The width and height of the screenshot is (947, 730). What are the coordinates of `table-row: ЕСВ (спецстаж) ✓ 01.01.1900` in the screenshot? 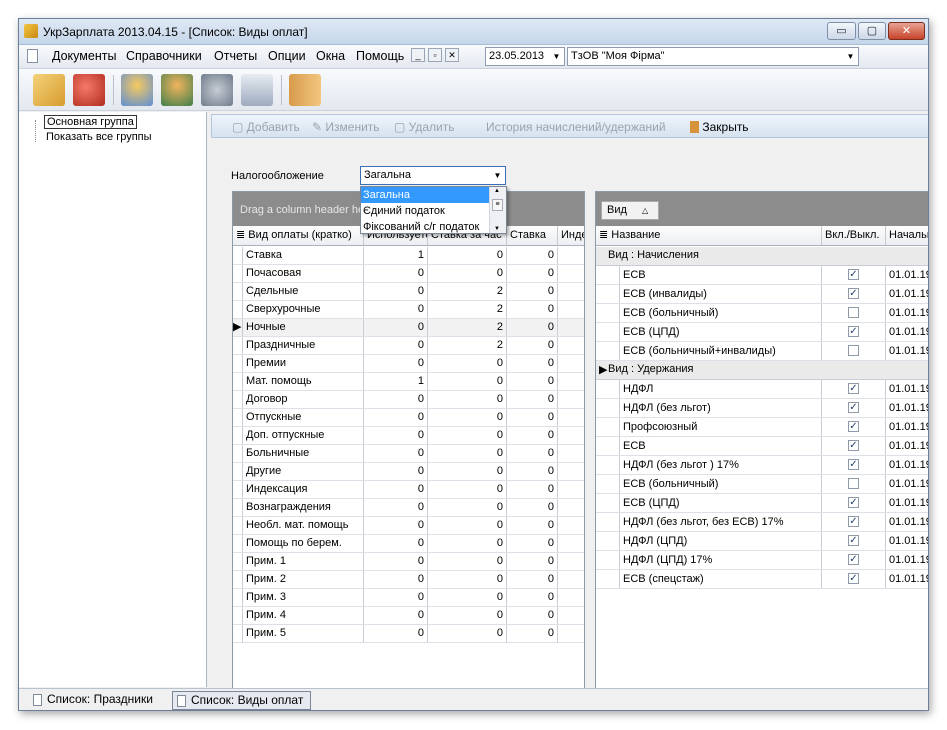 It's located at (762, 579).